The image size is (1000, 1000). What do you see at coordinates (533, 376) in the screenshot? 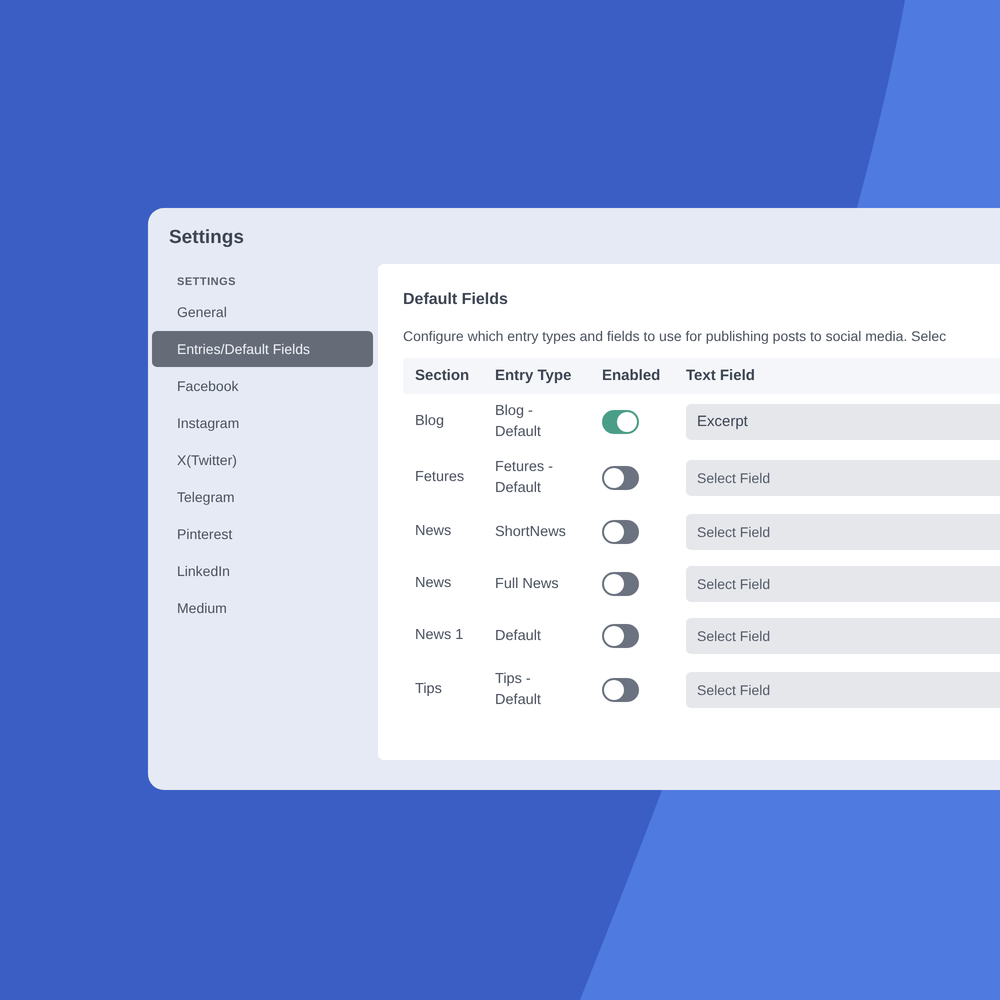
I see `column-header: Entry Type` at bounding box center [533, 376].